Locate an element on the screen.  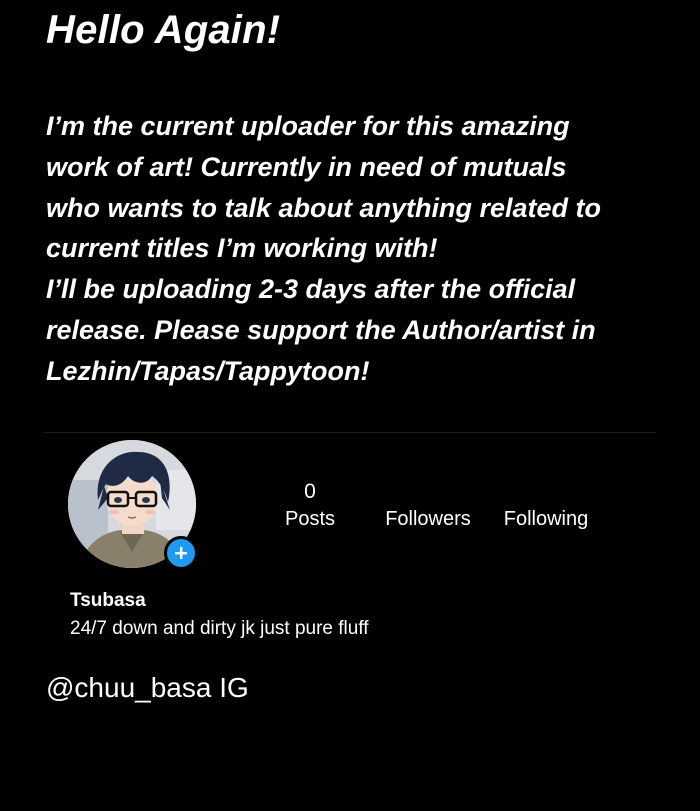
profile-stats: 0 Posts Followers Following is located at coordinates (350, 510).